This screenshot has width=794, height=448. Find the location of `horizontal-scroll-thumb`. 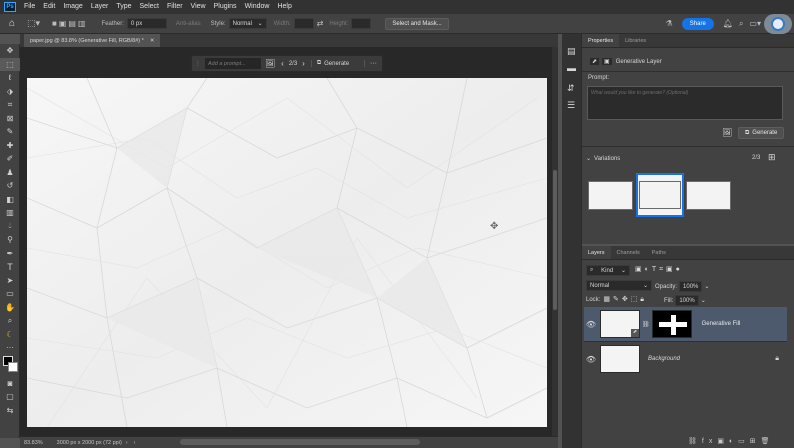

horizontal-scroll-thumb is located at coordinates (300, 442).